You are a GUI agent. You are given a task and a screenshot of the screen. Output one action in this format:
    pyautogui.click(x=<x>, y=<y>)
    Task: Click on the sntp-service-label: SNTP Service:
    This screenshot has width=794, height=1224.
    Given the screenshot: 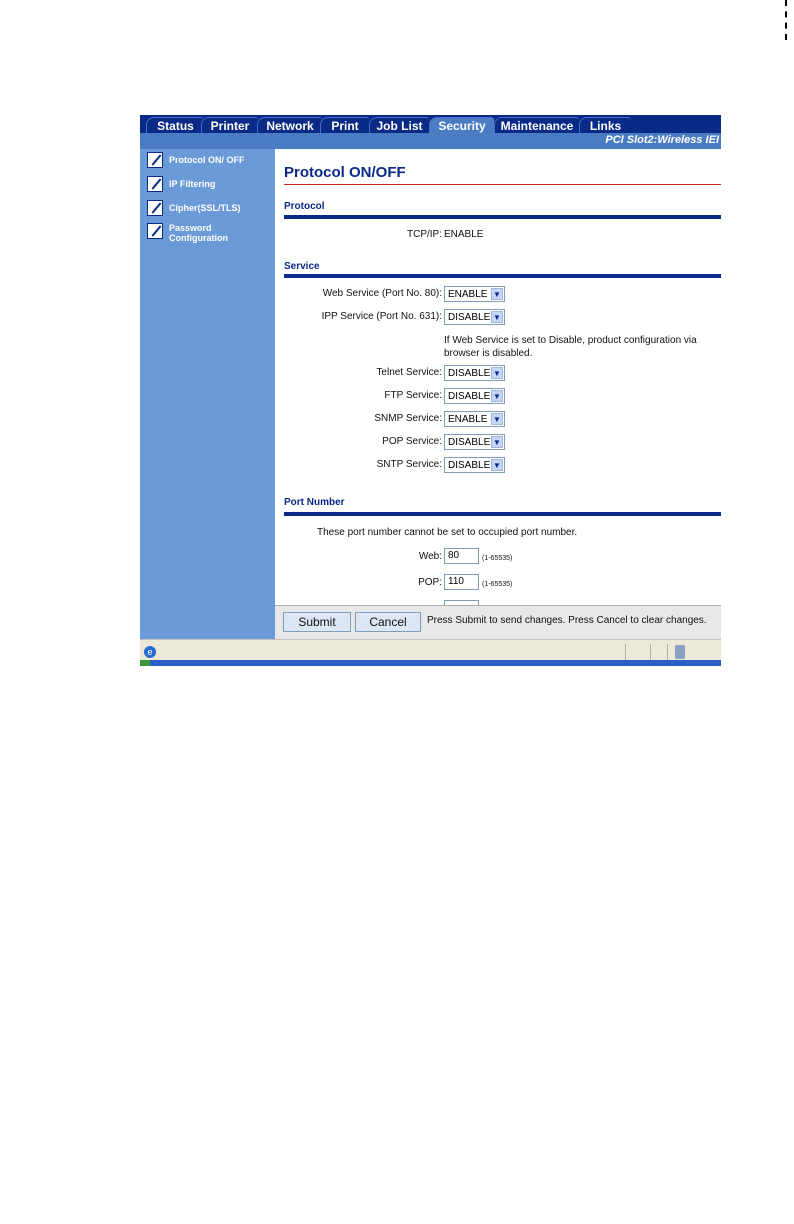 What is the action you would take?
    pyautogui.click(x=409, y=464)
    